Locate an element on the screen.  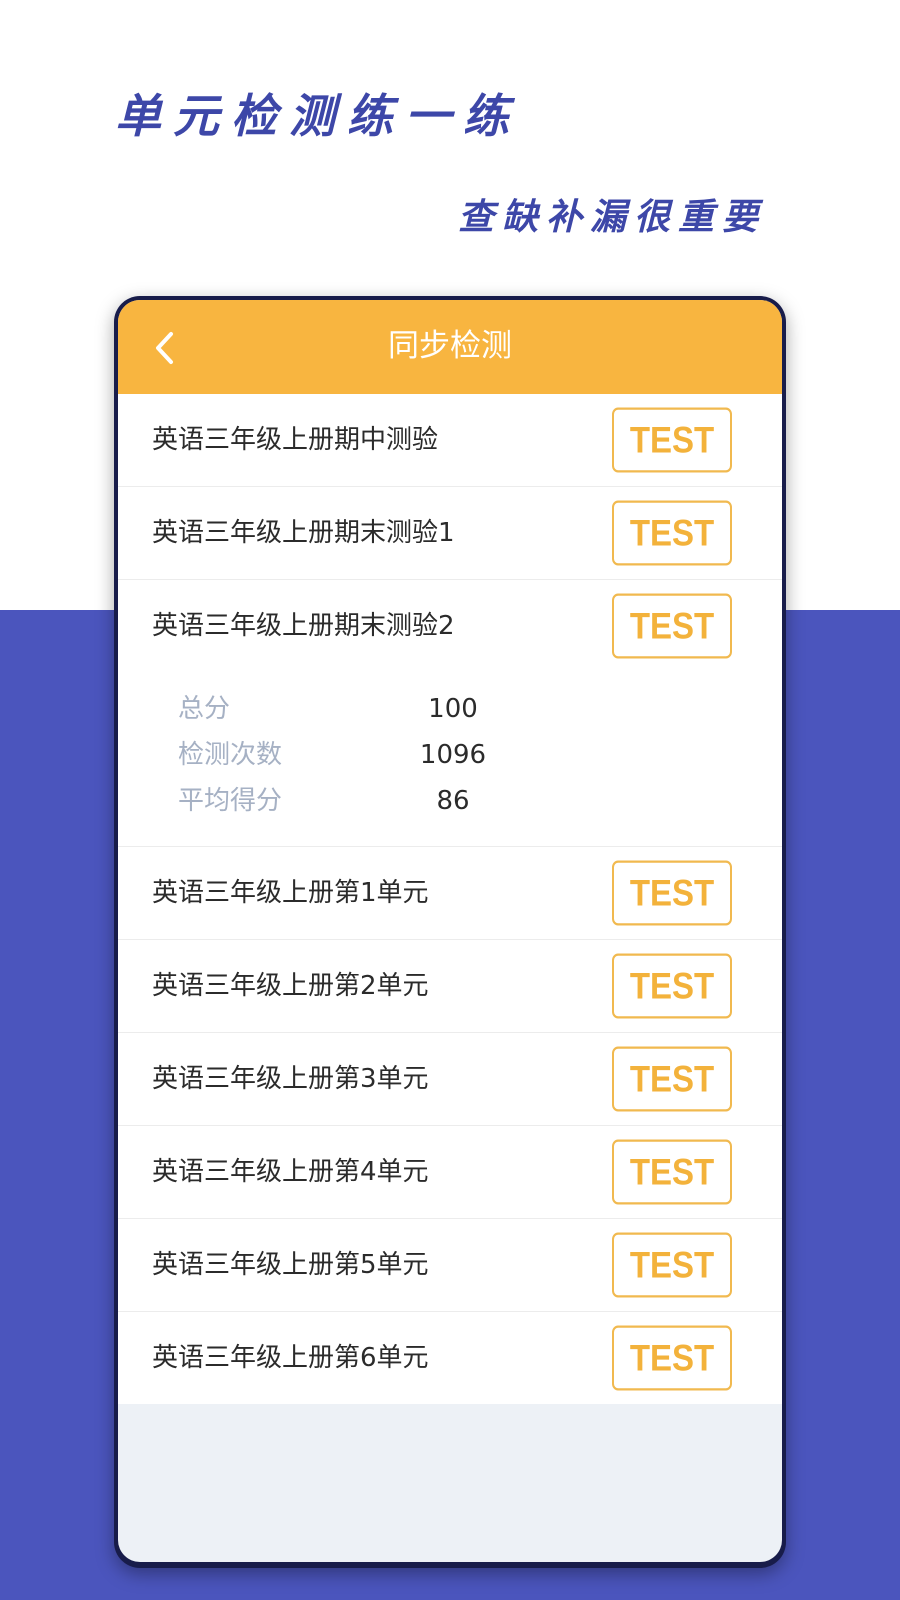
list-item: 英语三年级上册第1单元 TEST is located at coordinates (450, 893).